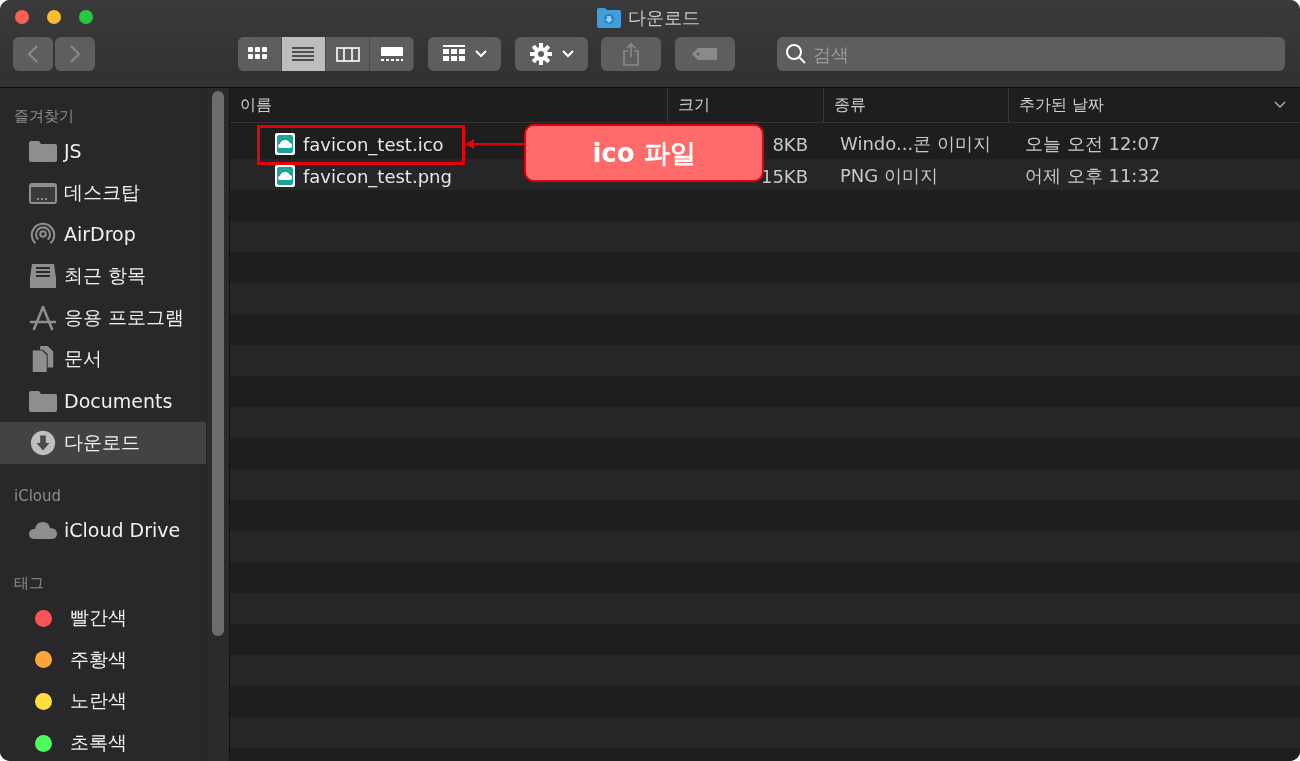  What do you see at coordinates (664, 18) in the screenshot?
I see `window-title: 다운로드` at bounding box center [664, 18].